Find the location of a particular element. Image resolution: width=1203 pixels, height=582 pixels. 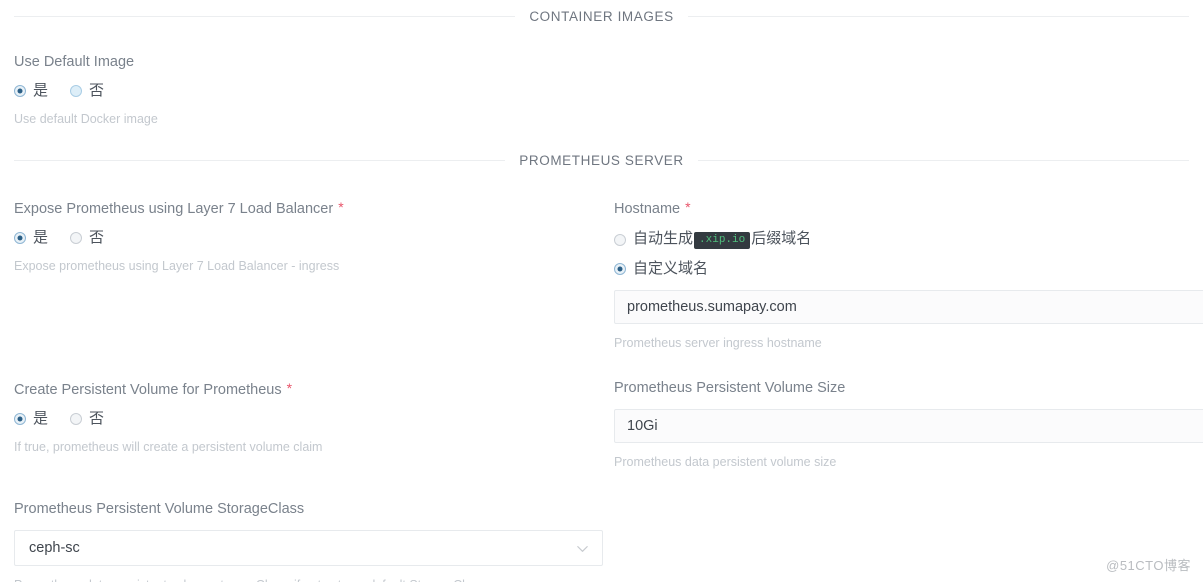

field-label: Create Persistent Volume for Prometheus * is located at coordinates (303, 389).